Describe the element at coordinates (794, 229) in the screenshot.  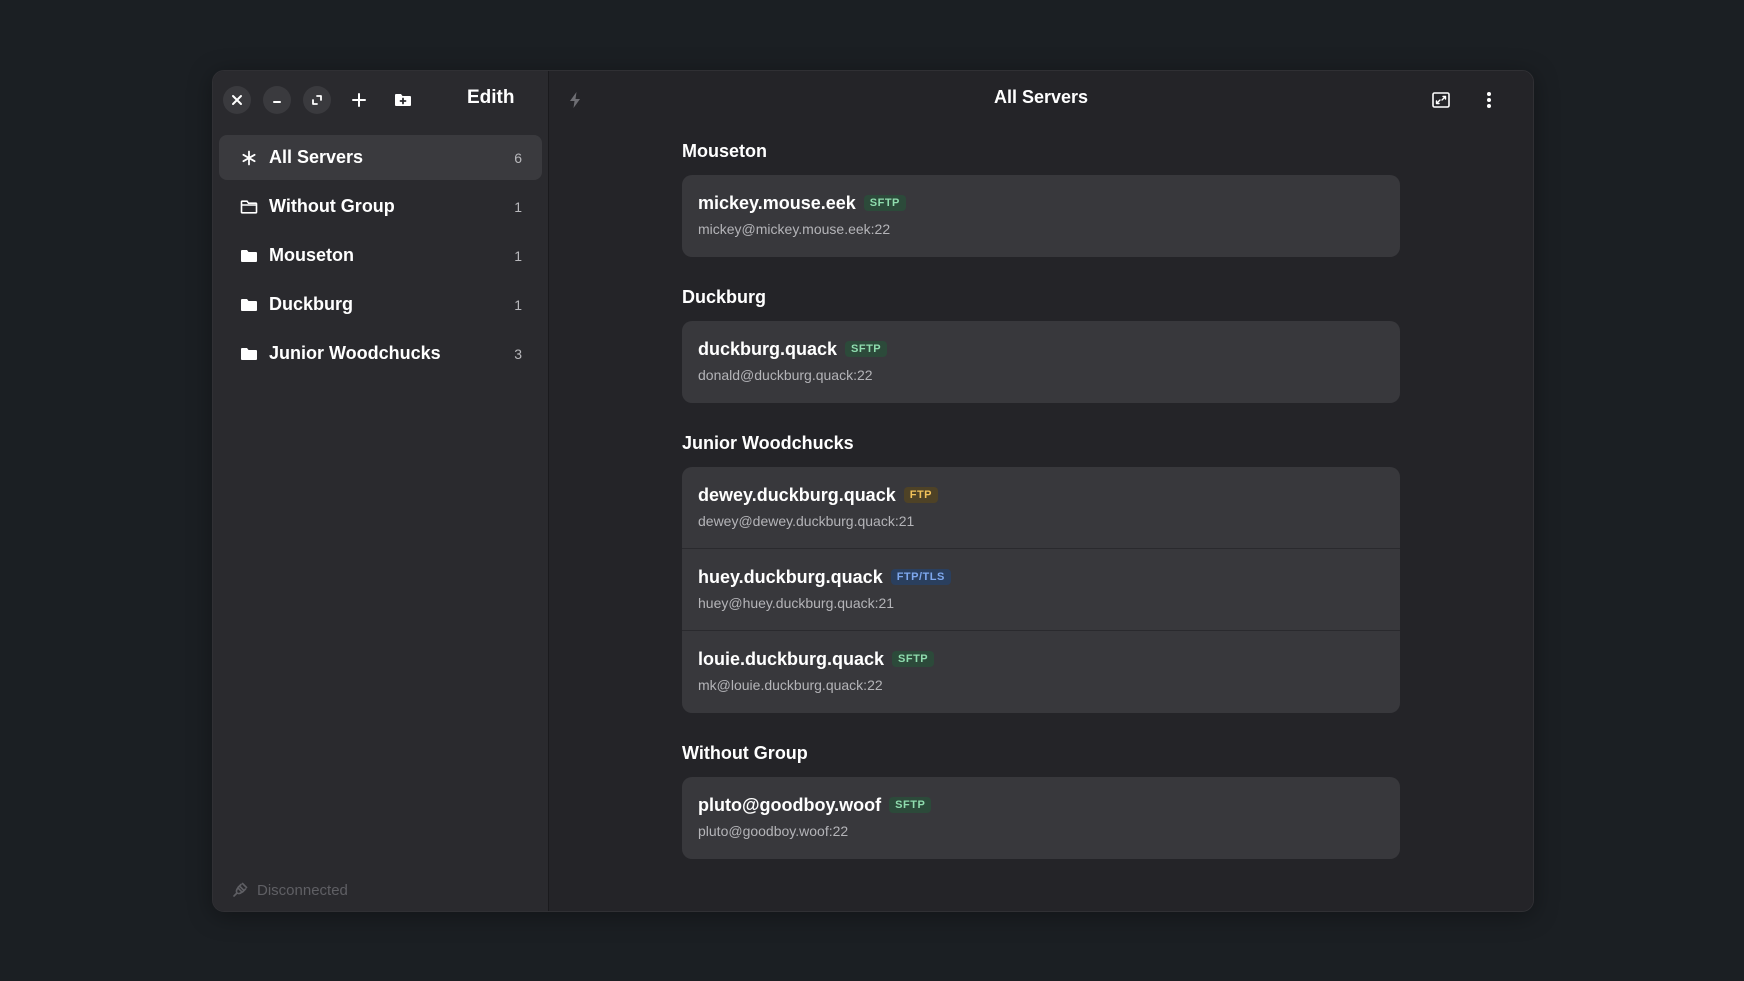
I see `server-address: mickey@mickey.mouse.eek:22` at that location.